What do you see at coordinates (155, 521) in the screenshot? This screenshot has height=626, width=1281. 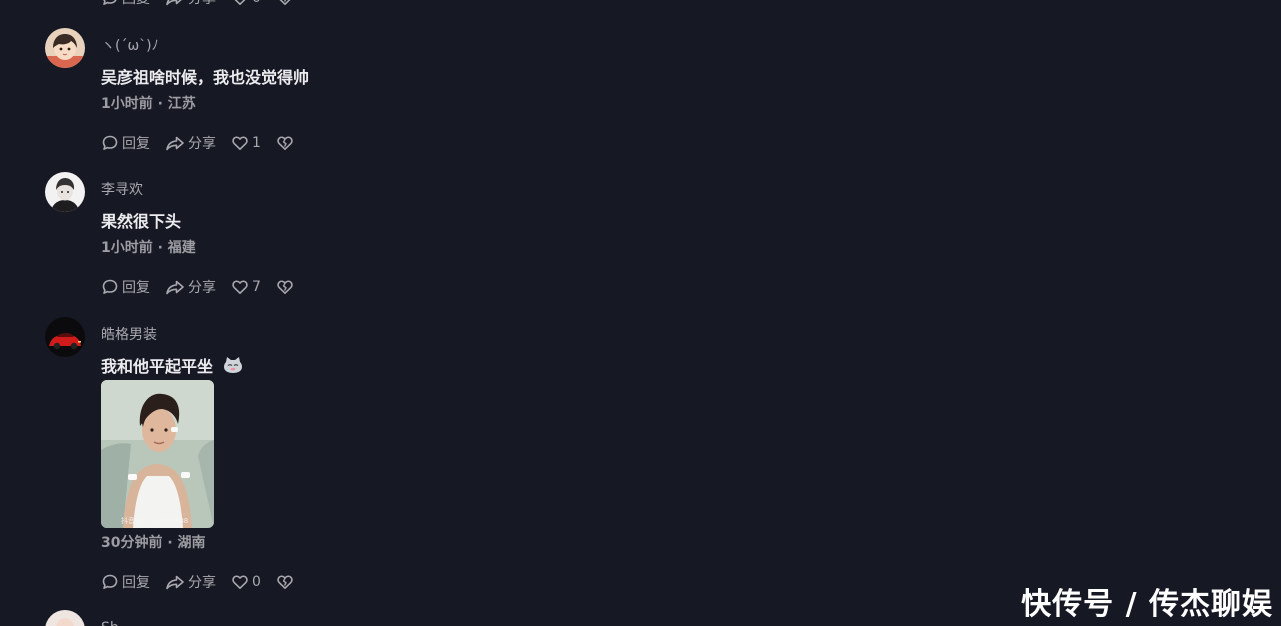 I see `photo-watermark: 抖音号：mw888888` at bounding box center [155, 521].